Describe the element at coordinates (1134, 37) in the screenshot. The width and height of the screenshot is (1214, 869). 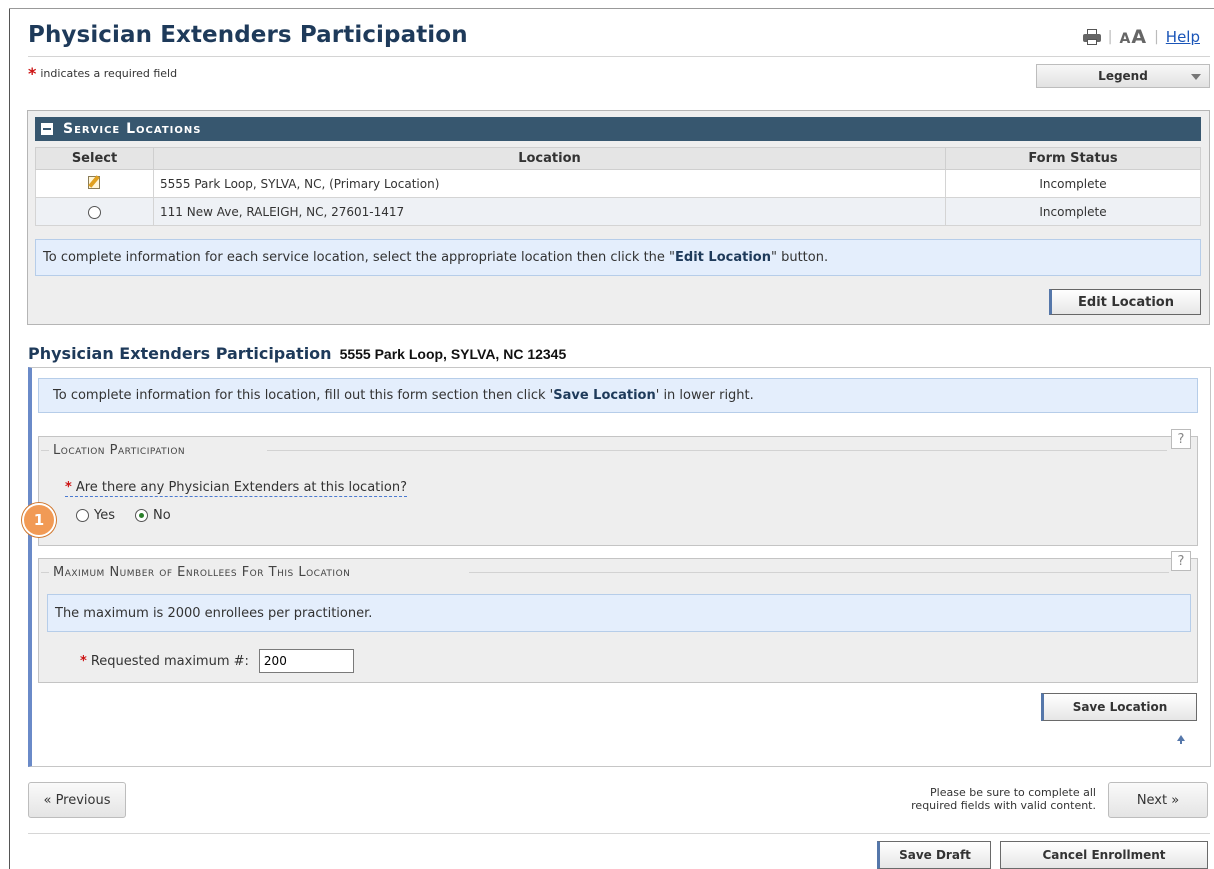
I see `text-size-icon: AA` at that location.